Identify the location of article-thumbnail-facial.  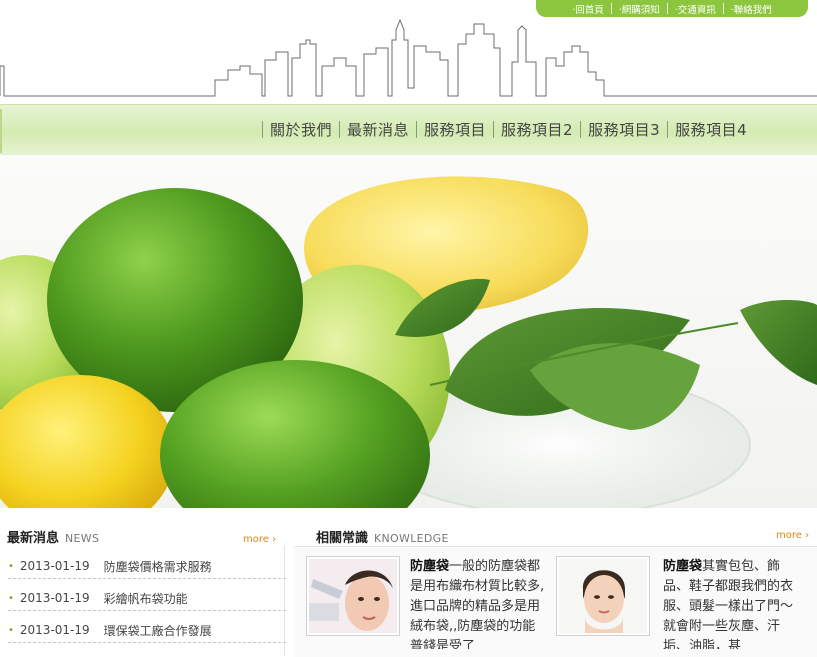
(353, 596).